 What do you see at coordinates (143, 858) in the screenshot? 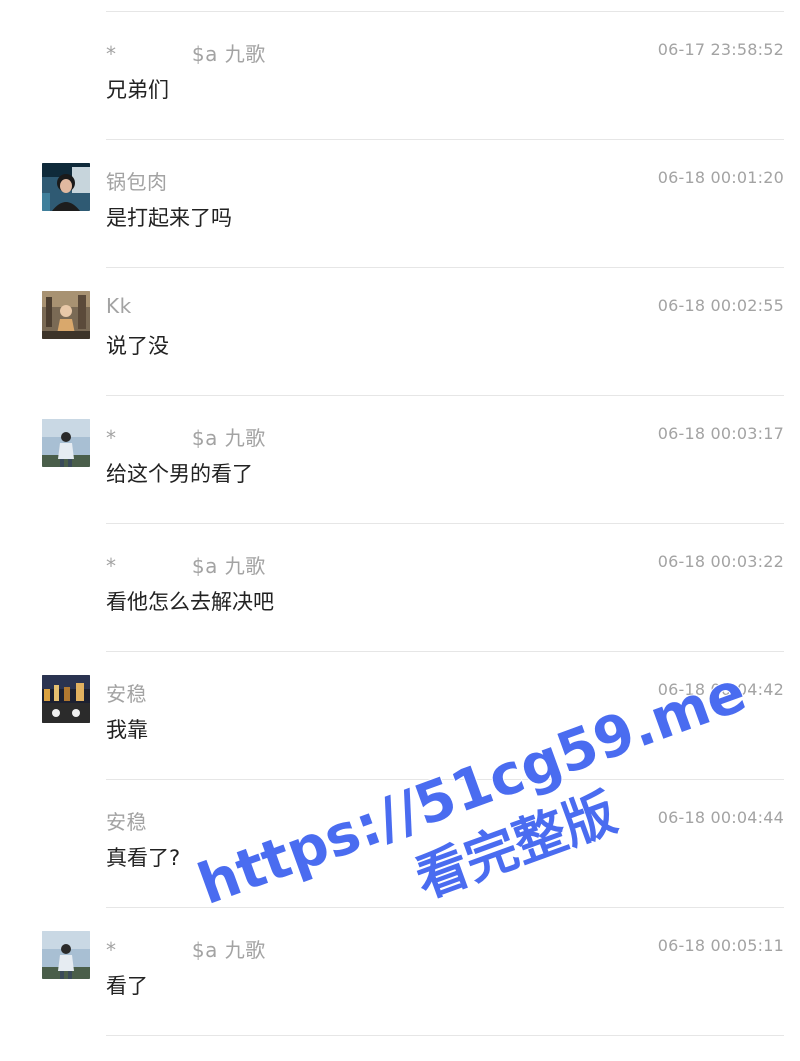
I see `message-text: 真看了?` at bounding box center [143, 858].